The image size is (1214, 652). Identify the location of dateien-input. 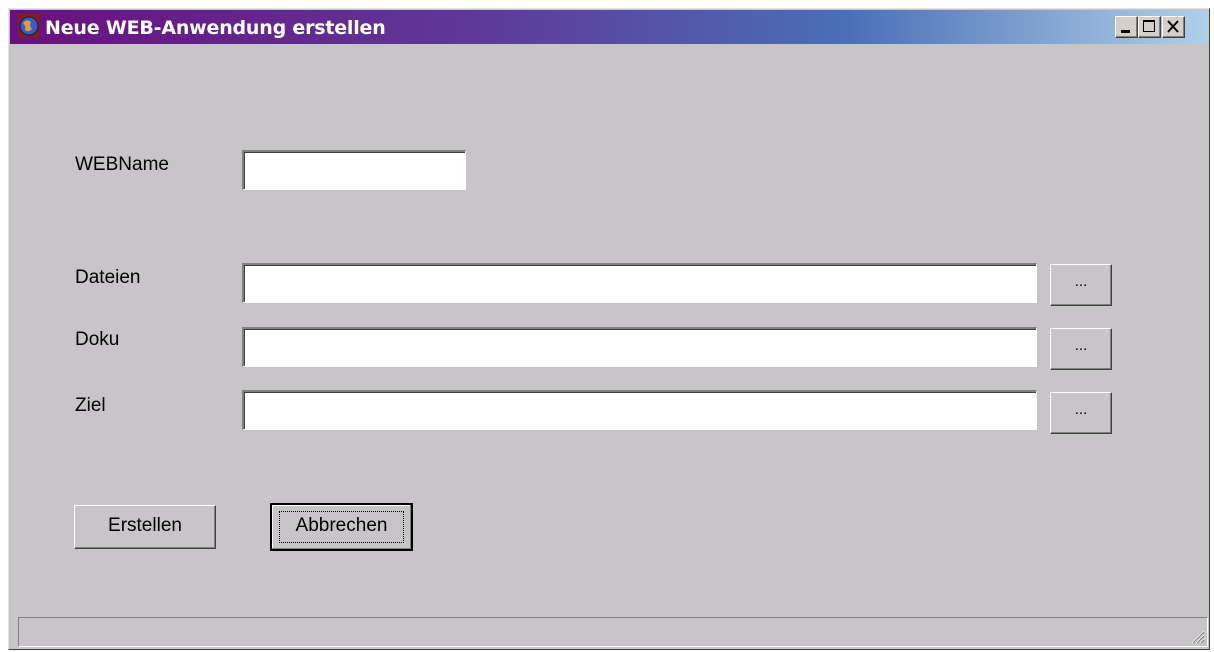
(639, 283).